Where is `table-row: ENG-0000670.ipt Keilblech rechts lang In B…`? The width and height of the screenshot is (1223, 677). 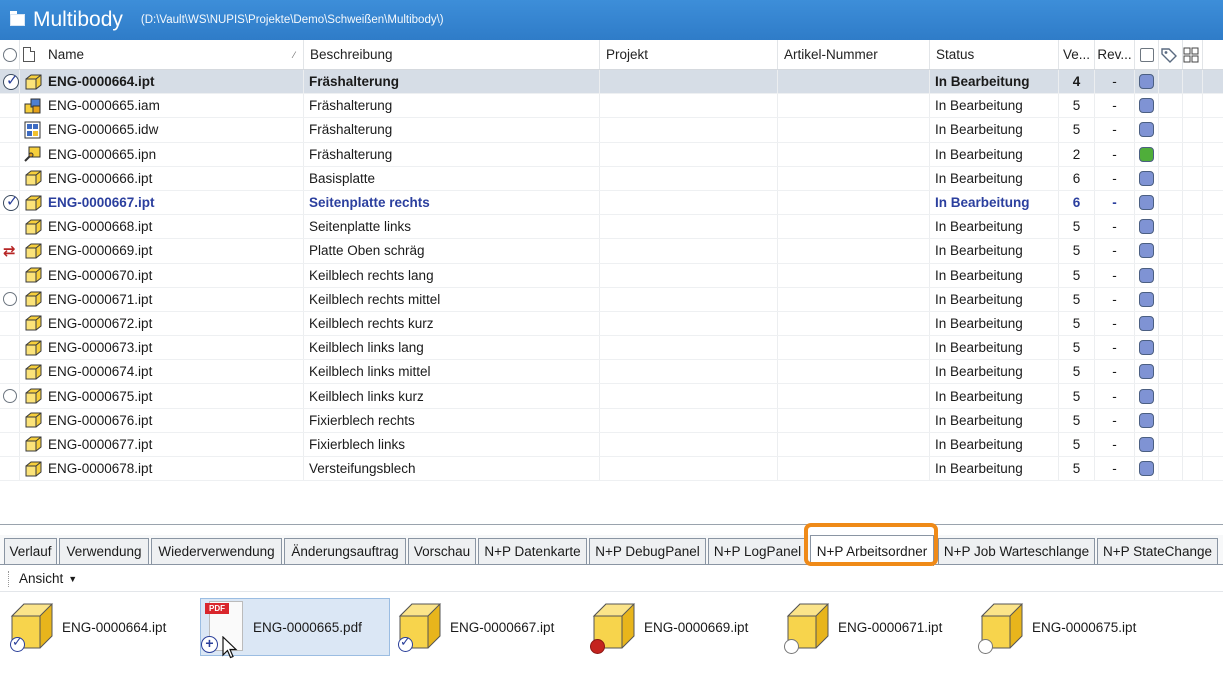 table-row: ENG-0000670.ipt Keilblech rechts lang In B… is located at coordinates (611, 275).